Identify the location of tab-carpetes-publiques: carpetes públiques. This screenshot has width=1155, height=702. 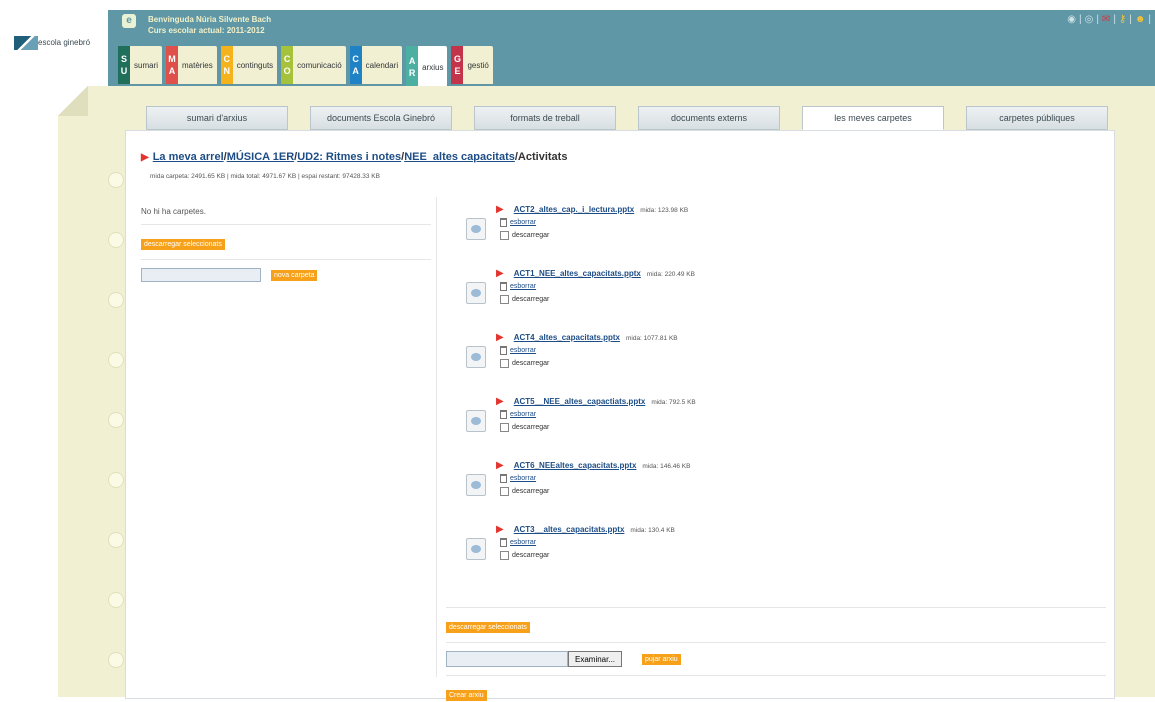
(1037, 118).